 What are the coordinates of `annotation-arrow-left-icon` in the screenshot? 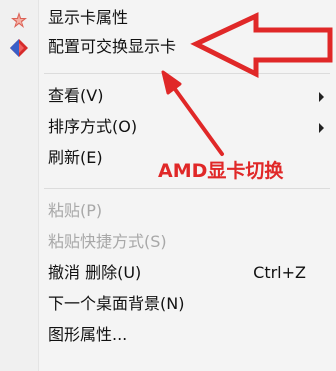 It's located at (261, 45).